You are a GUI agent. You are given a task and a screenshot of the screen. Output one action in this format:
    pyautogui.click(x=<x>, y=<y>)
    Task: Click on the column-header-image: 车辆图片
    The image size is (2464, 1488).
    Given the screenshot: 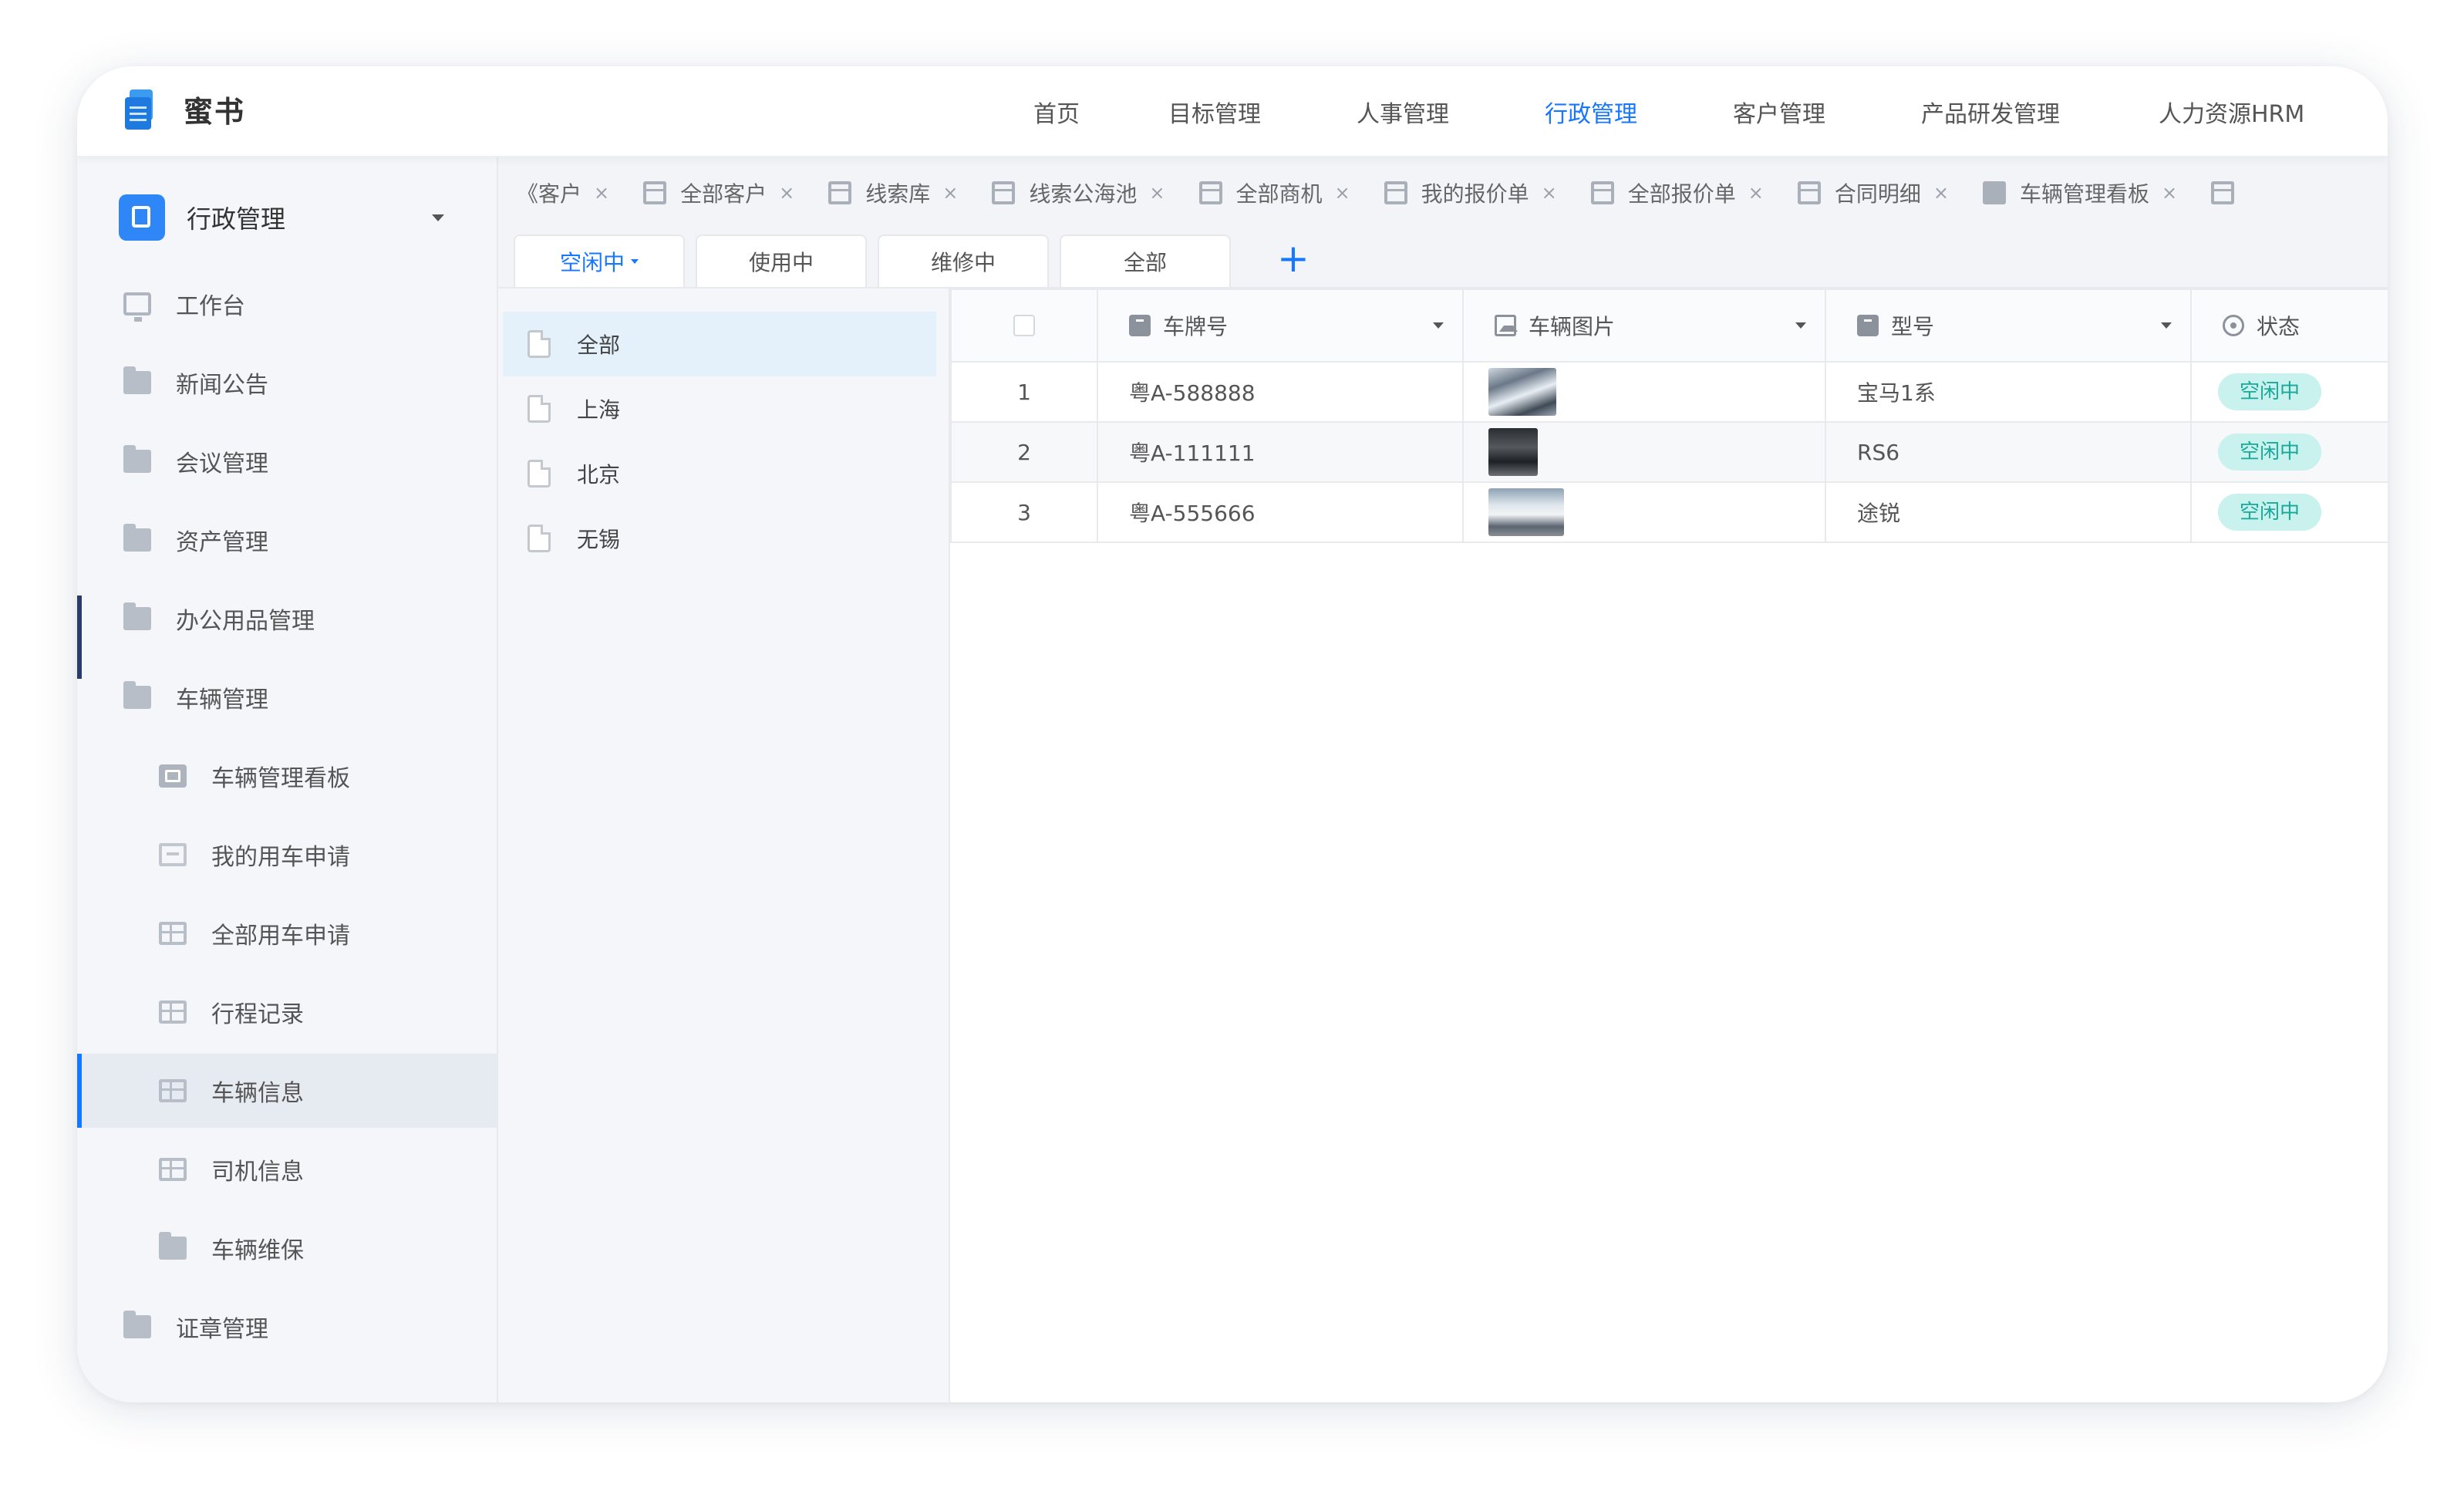 What is the action you would take?
    pyautogui.click(x=1644, y=325)
    